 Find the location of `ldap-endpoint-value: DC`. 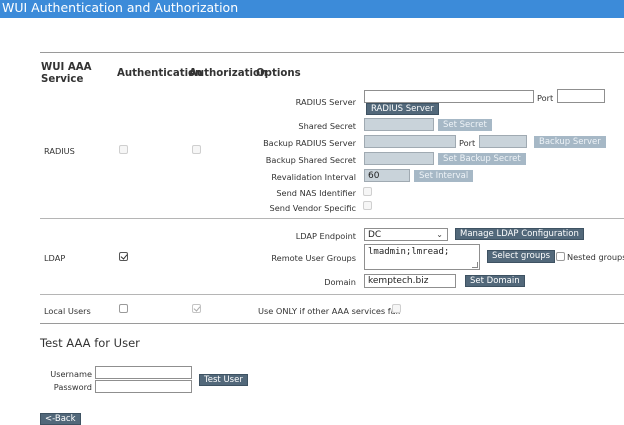

ldap-endpoint-value: DC is located at coordinates (375, 235).